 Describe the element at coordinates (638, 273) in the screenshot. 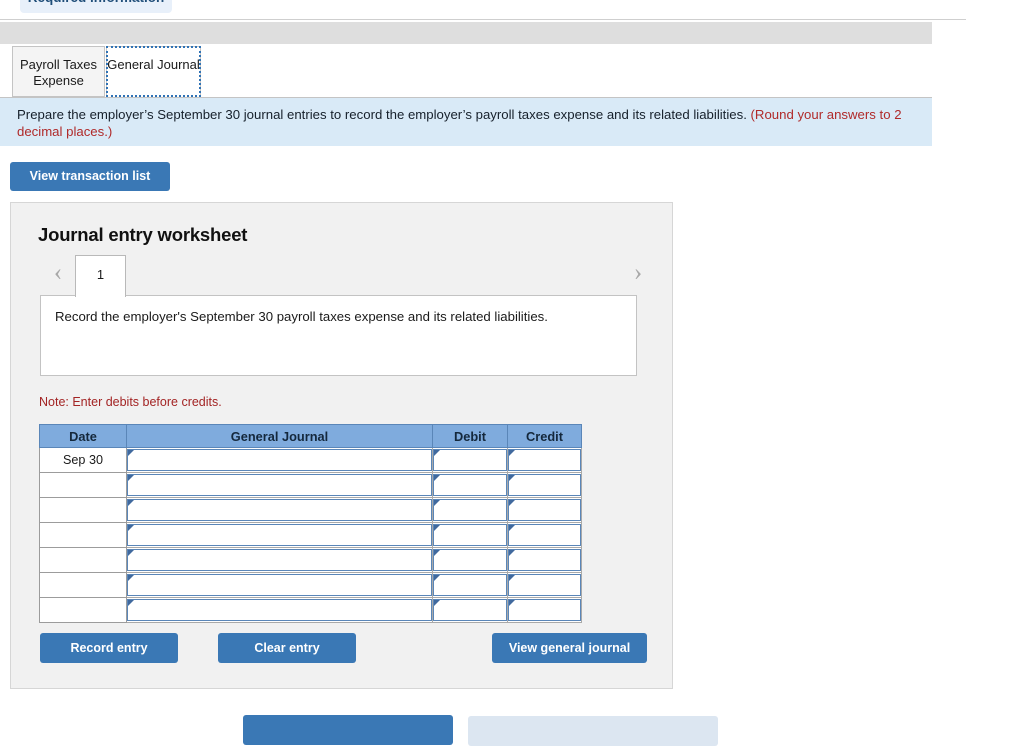

I see `chevron-right-icon: ›` at that location.